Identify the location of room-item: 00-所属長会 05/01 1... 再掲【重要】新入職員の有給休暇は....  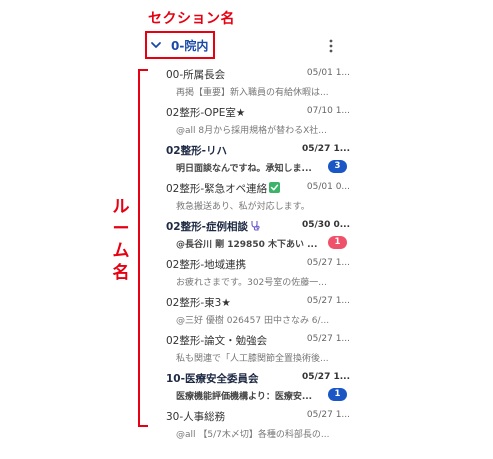
(258, 86).